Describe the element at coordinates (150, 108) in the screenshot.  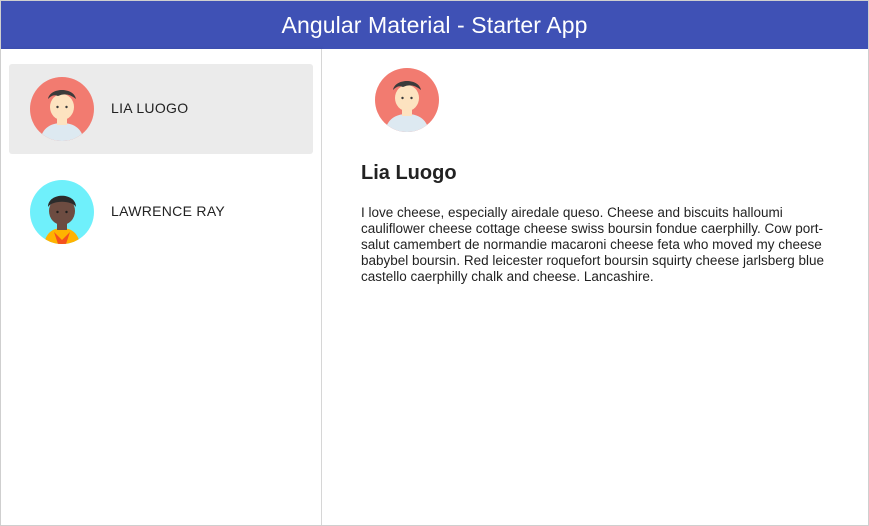
I see `user-name-label: LIA LUOGO` at that location.